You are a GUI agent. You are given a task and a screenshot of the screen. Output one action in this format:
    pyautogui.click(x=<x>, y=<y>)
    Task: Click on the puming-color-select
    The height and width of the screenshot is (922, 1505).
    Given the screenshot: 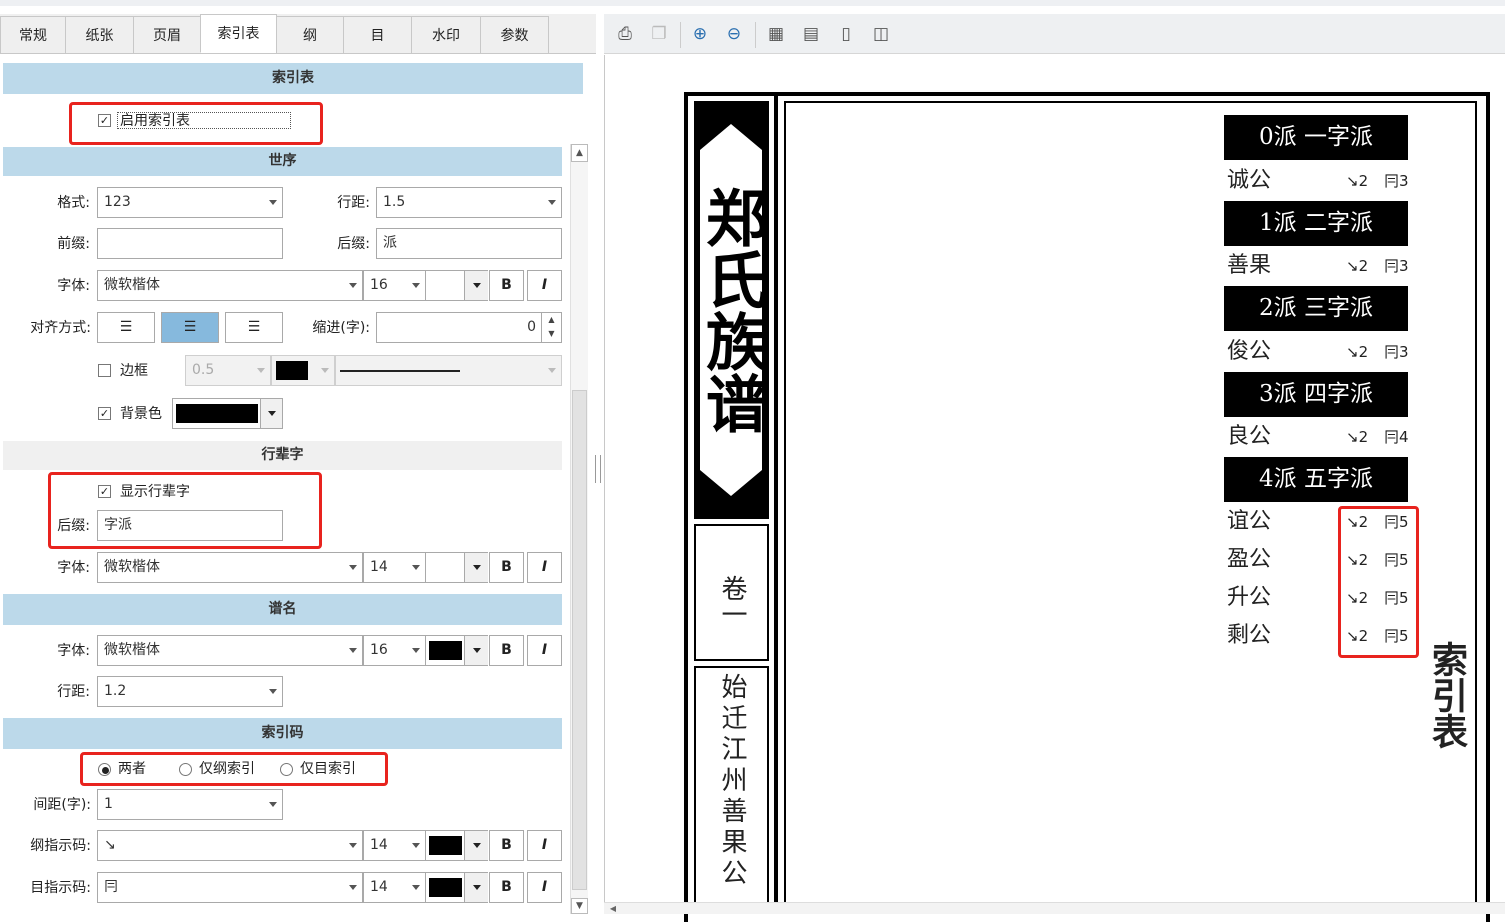 What is the action you would take?
    pyautogui.click(x=456, y=650)
    